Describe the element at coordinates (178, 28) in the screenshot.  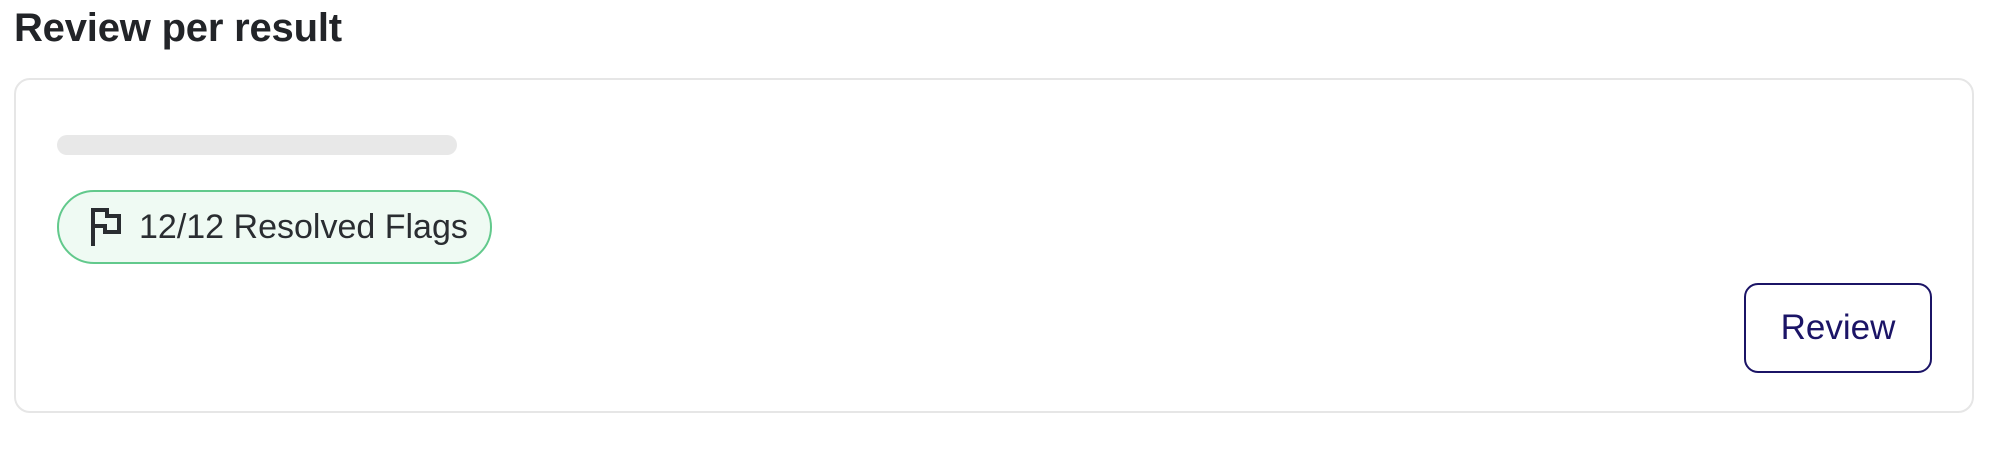
I see `section-title: Review per result` at that location.